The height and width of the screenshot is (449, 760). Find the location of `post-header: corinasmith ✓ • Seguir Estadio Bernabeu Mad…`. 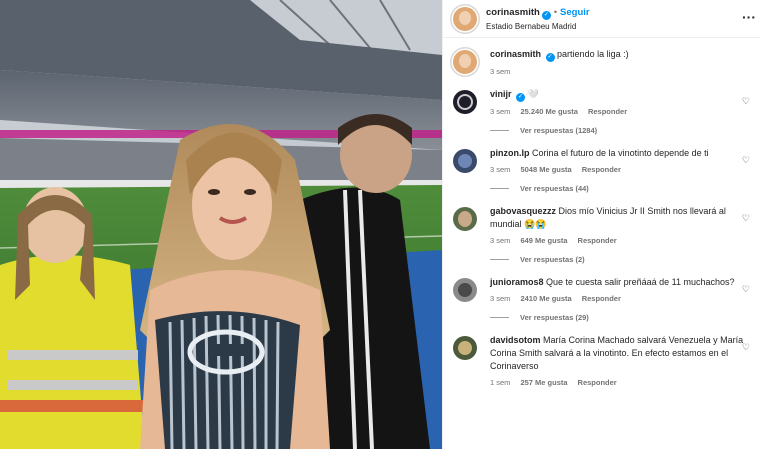

post-header: corinasmith ✓ • Seguir Estadio Bernabeu Mad… is located at coordinates (601, 19).